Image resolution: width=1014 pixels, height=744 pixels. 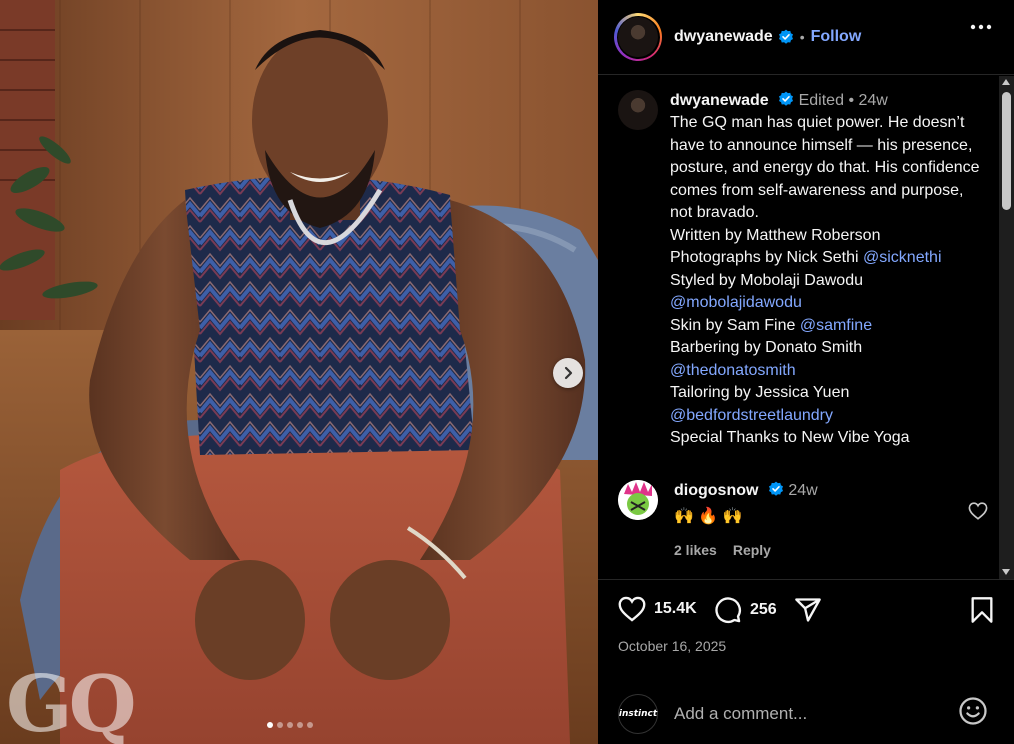 What do you see at coordinates (821, 100) in the screenshot?
I see `edited-label: Edited` at bounding box center [821, 100].